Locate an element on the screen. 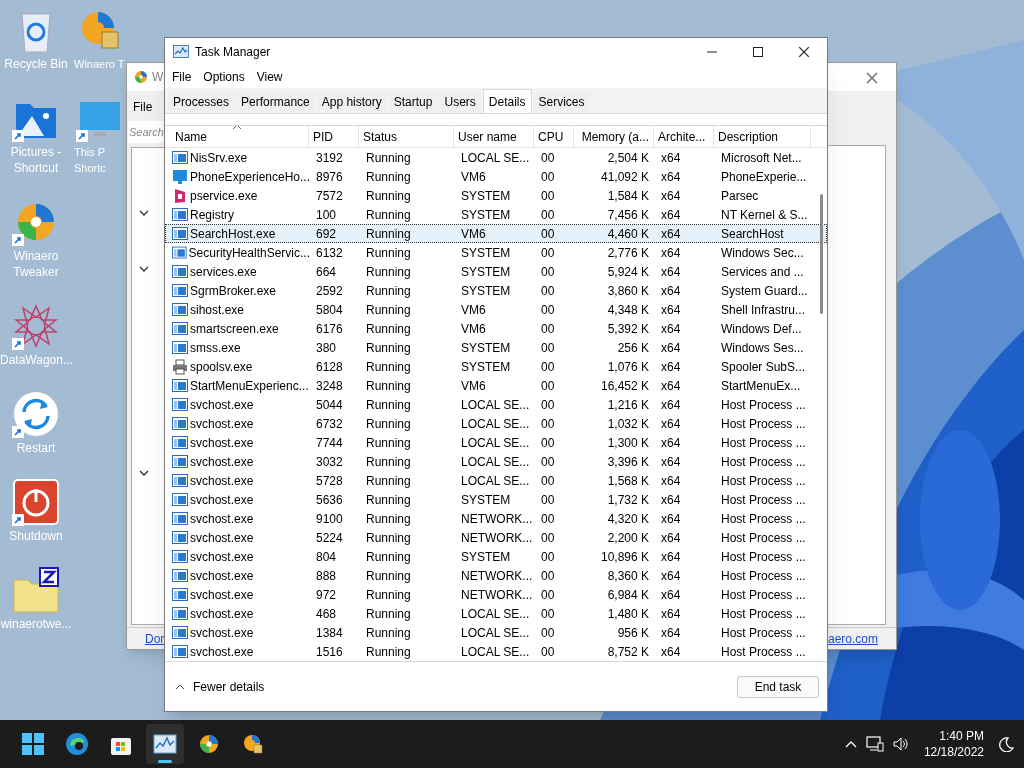 The width and height of the screenshot is (1024, 768). table-cell-text: 1,216 K is located at coordinates (628, 405).